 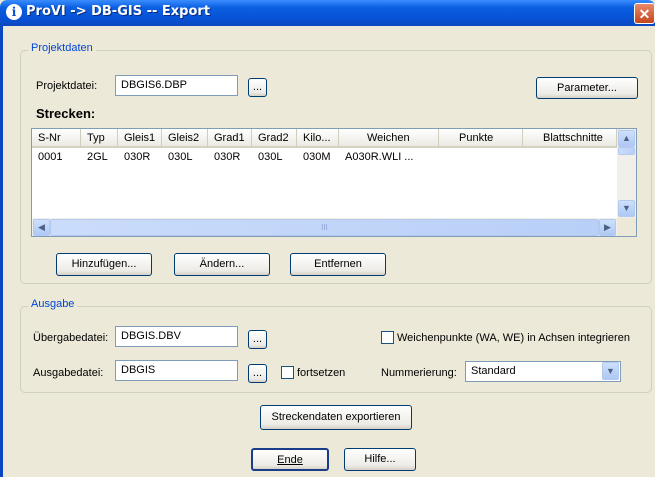 I want to click on projektdaten-title: Projektdaten, so click(x=62, y=48).